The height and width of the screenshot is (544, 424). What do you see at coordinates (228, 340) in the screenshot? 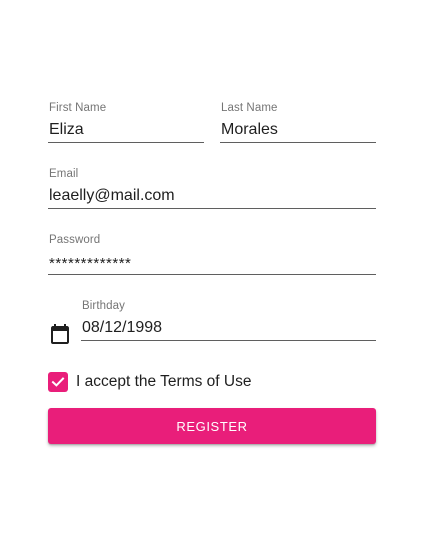
I see `birthday-underline` at bounding box center [228, 340].